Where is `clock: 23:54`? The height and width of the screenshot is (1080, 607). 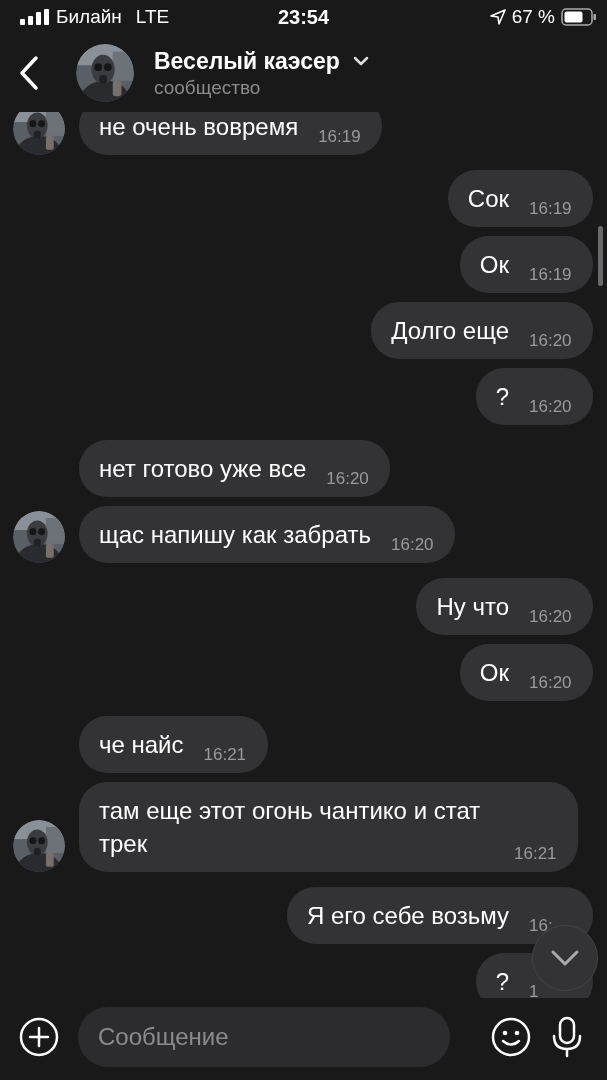
clock: 23:54 is located at coordinates (303, 17).